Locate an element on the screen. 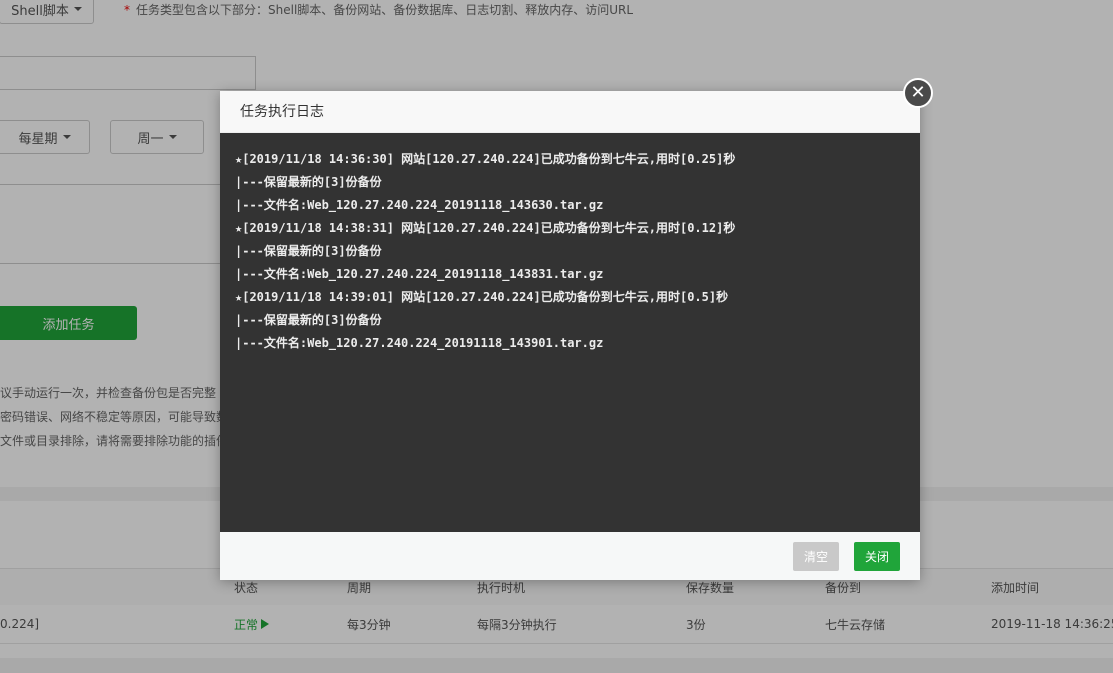 This screenshot has width=1113, height=673. close-icon: ✕ is located at coordinates (918, 93).